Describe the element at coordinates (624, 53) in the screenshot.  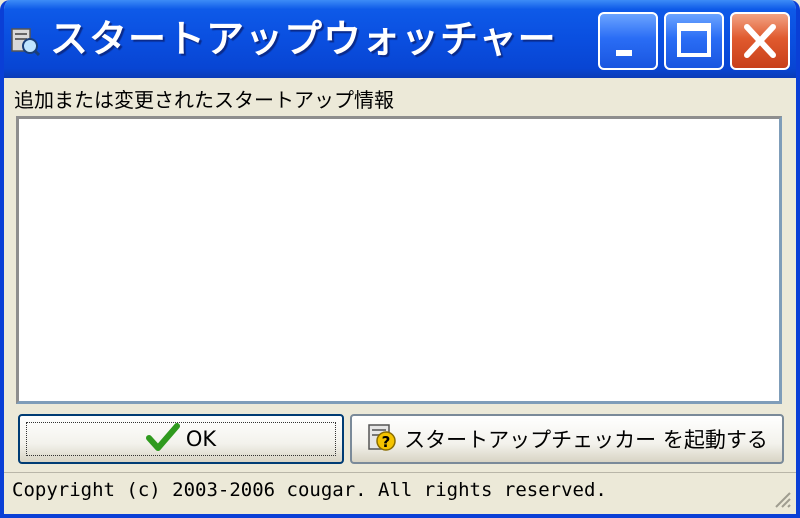
I see `minimize-icon` at that location.